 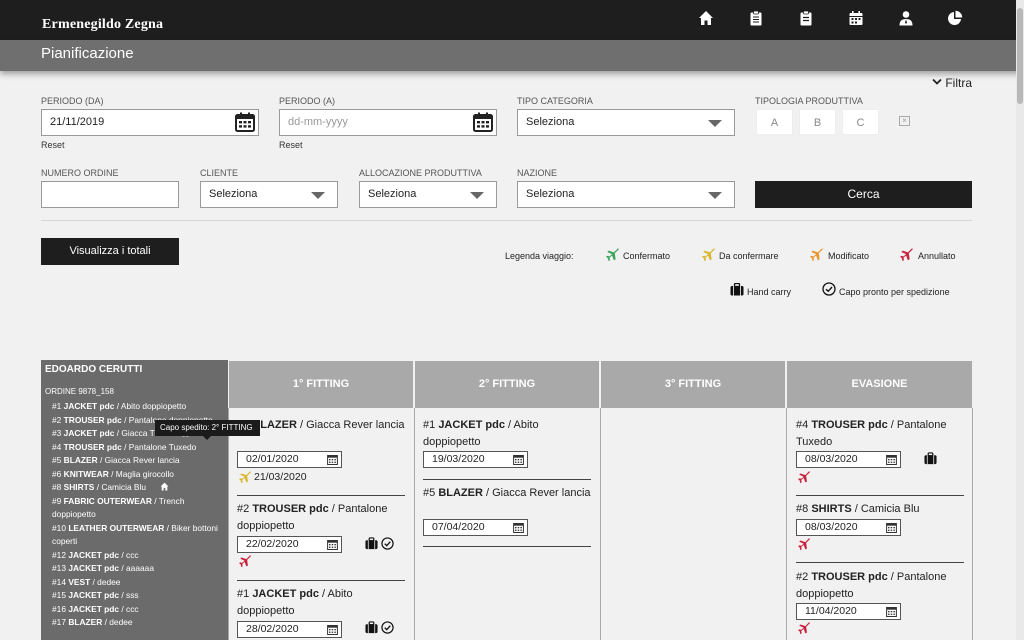 I want to click on date-input: 11/04/2020, so click(x=848, y=611).